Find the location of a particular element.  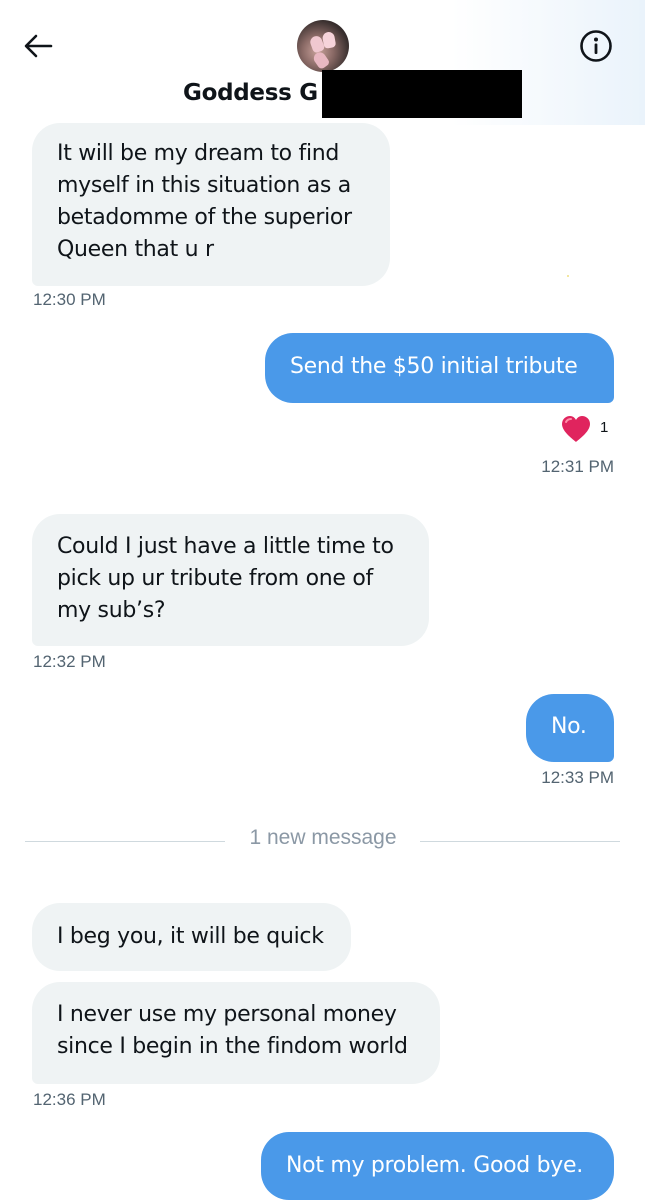

contact-name: Goddess G is located at coordinates (250, 93).